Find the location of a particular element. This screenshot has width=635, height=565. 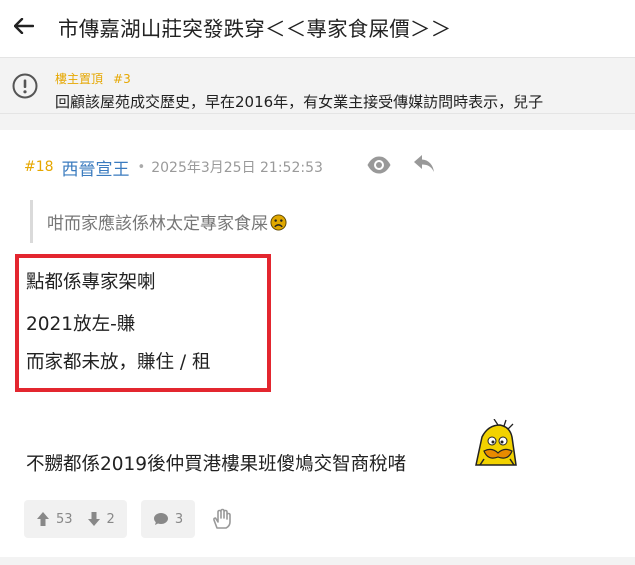

pencil-emoji-icon is located at coordinates (496, 442).